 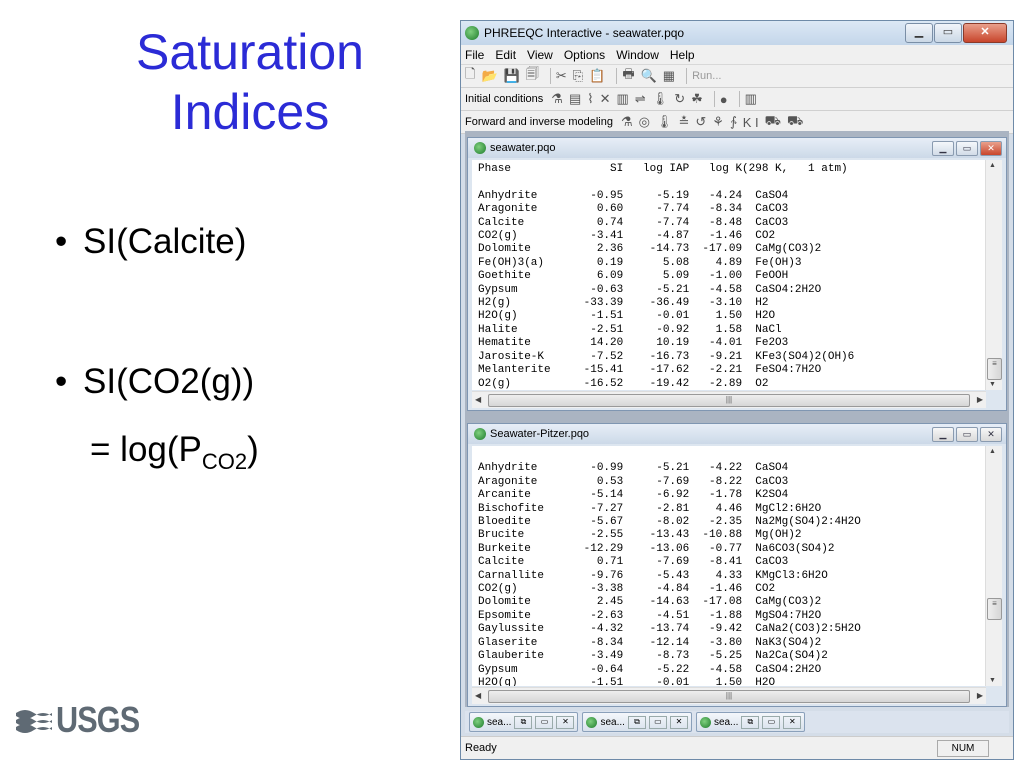 What do you see at coordinates (737, 148) in the screenshot?
I see `child-titlebar: seawater.pqo ▁ ▭ ✕` at bounding box center [737, 148].